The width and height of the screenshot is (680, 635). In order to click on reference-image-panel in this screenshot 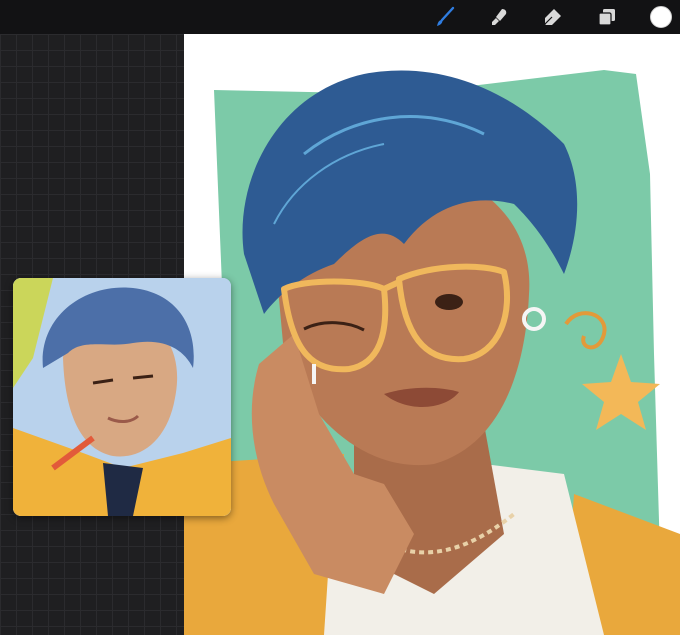, I will do `click(122, 397)`.